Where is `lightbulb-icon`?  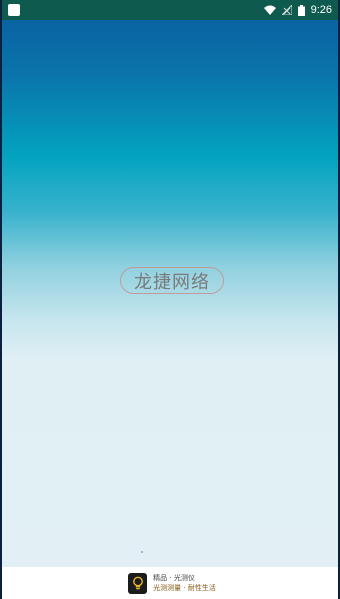
lightbulb-icon is located at coordinates (137, 582).